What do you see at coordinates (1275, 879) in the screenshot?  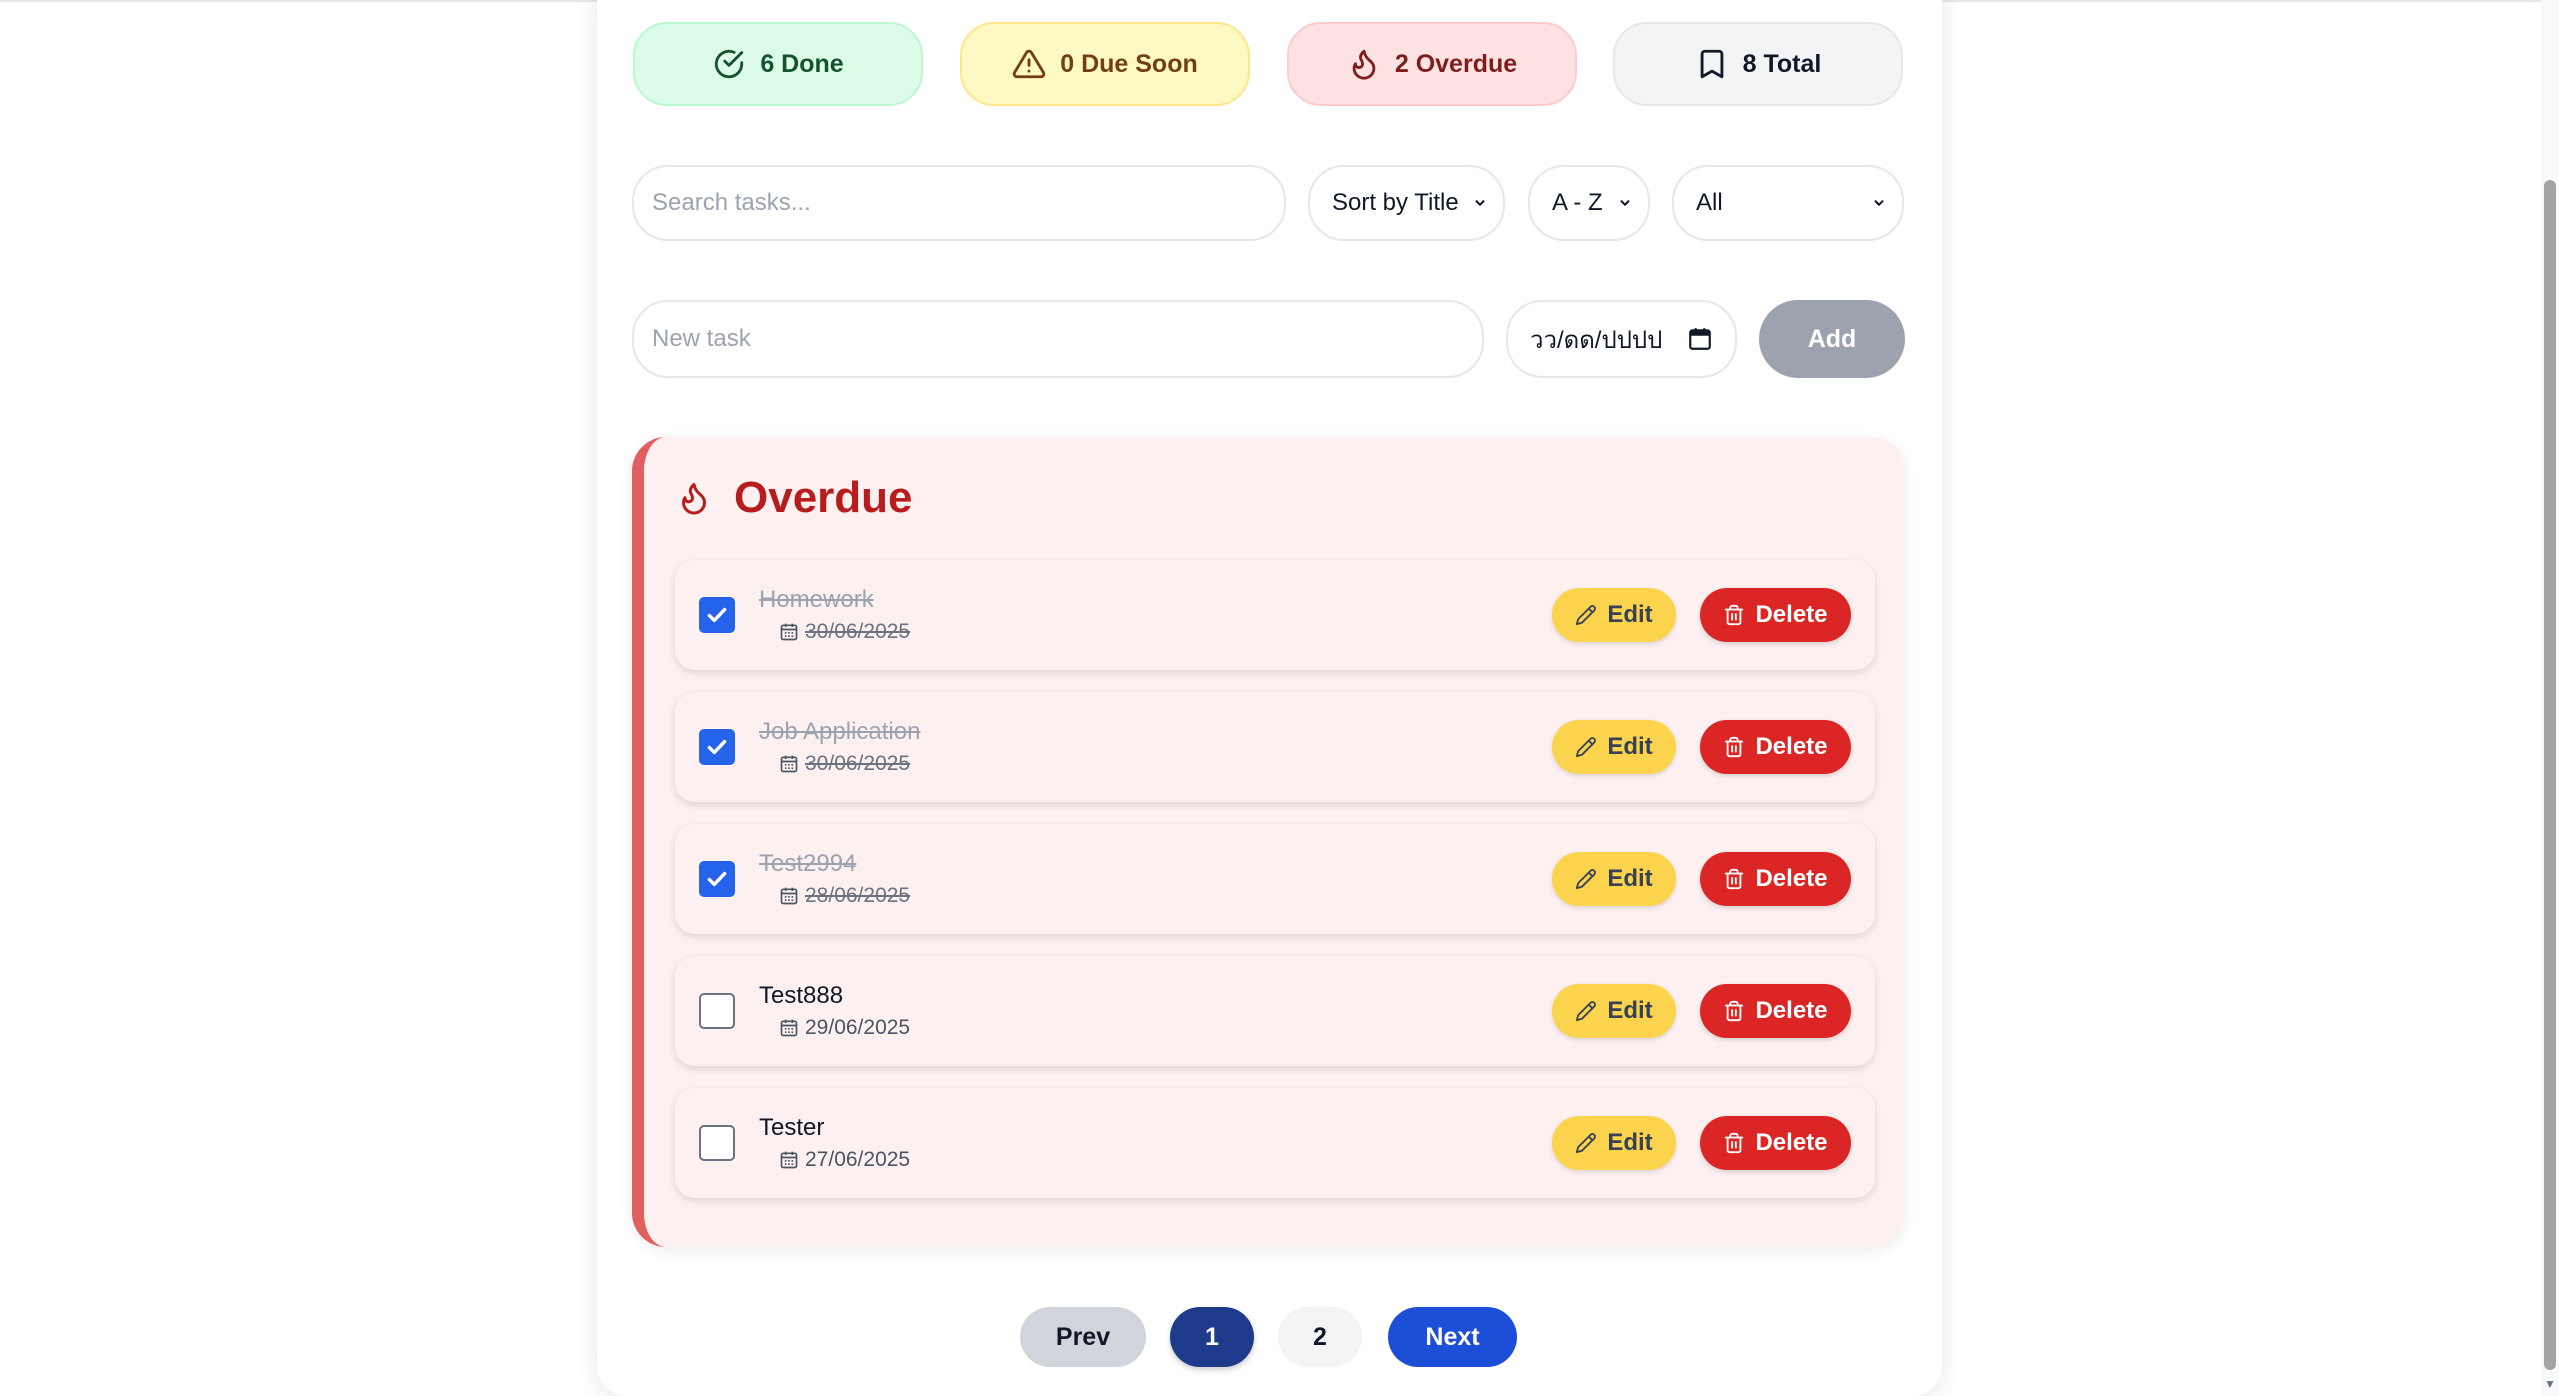 I see `task-item: Test2994 28/06/2025 Edit Delete` at bounding box center [1275, 879].